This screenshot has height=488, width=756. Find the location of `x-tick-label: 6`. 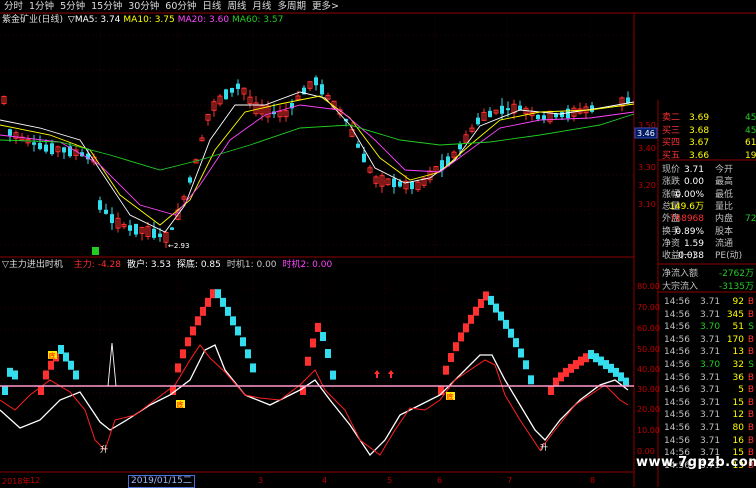

x-tick-label: 6 is located at coordinates (440, 480).